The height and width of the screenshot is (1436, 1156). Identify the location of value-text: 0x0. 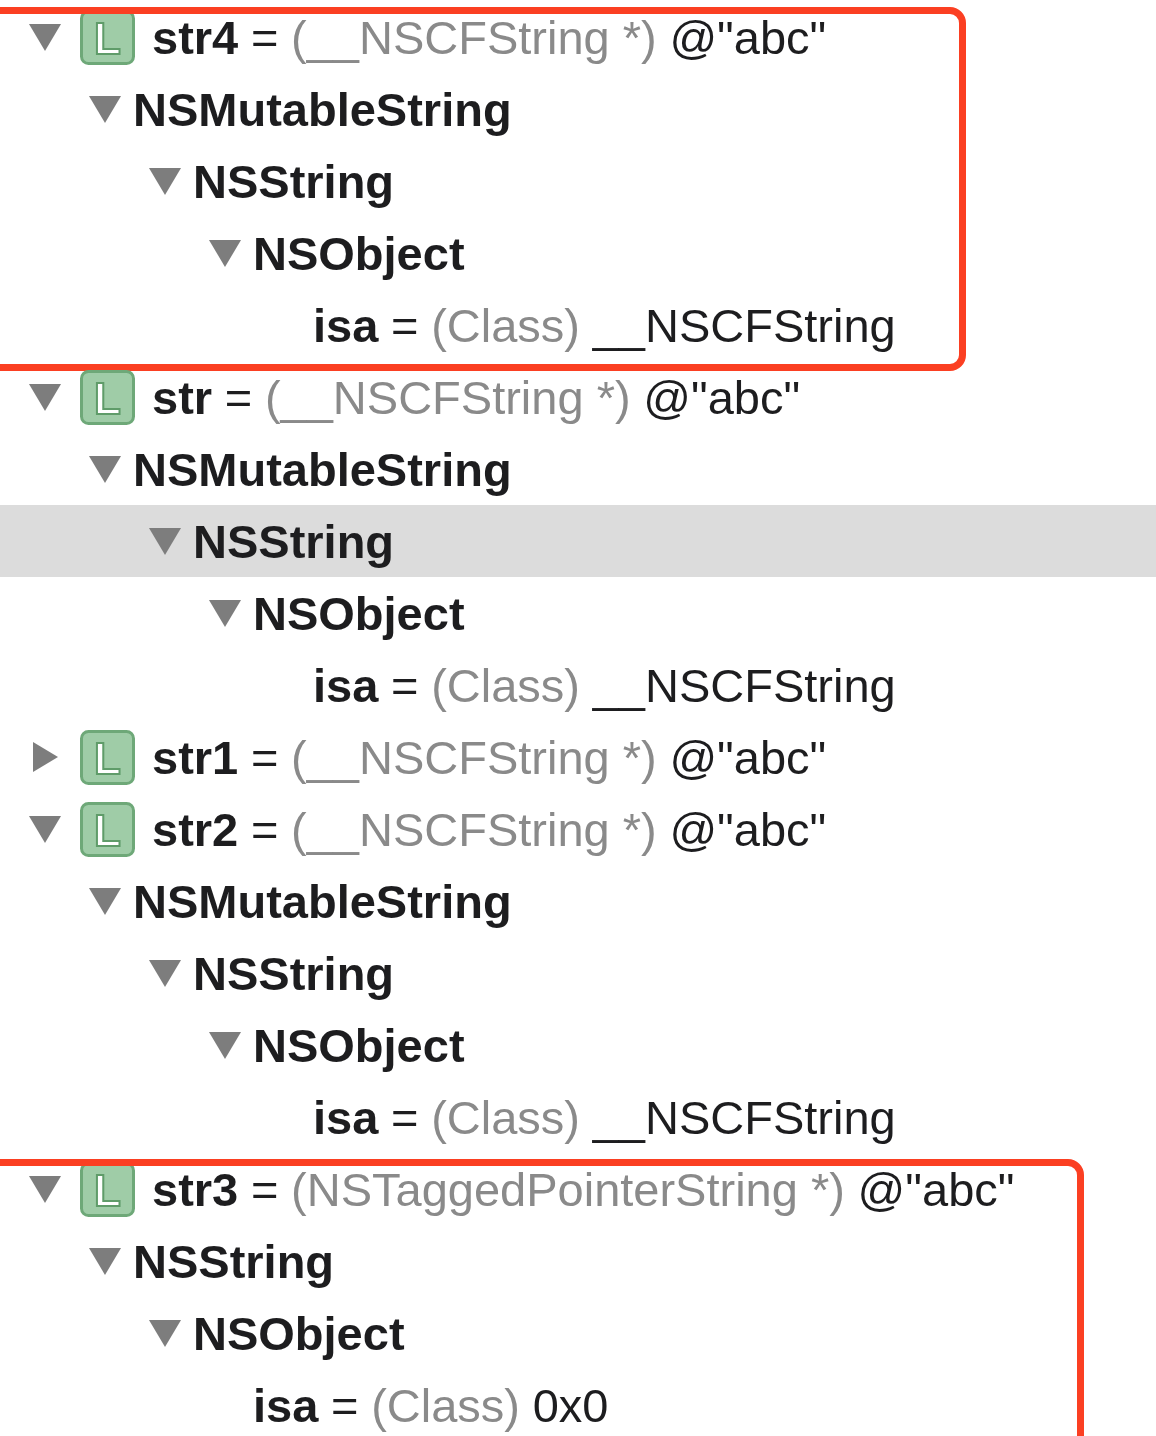
(570, 1405).